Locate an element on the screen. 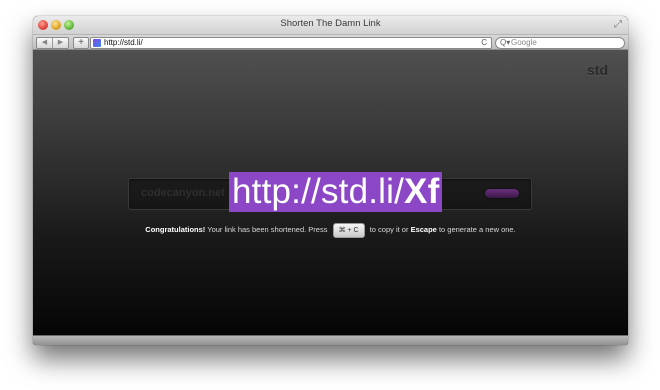 The image size is (660, 390). title-bar: Shorten The Damn Link ⤢ is located at coordinates (330, 25).